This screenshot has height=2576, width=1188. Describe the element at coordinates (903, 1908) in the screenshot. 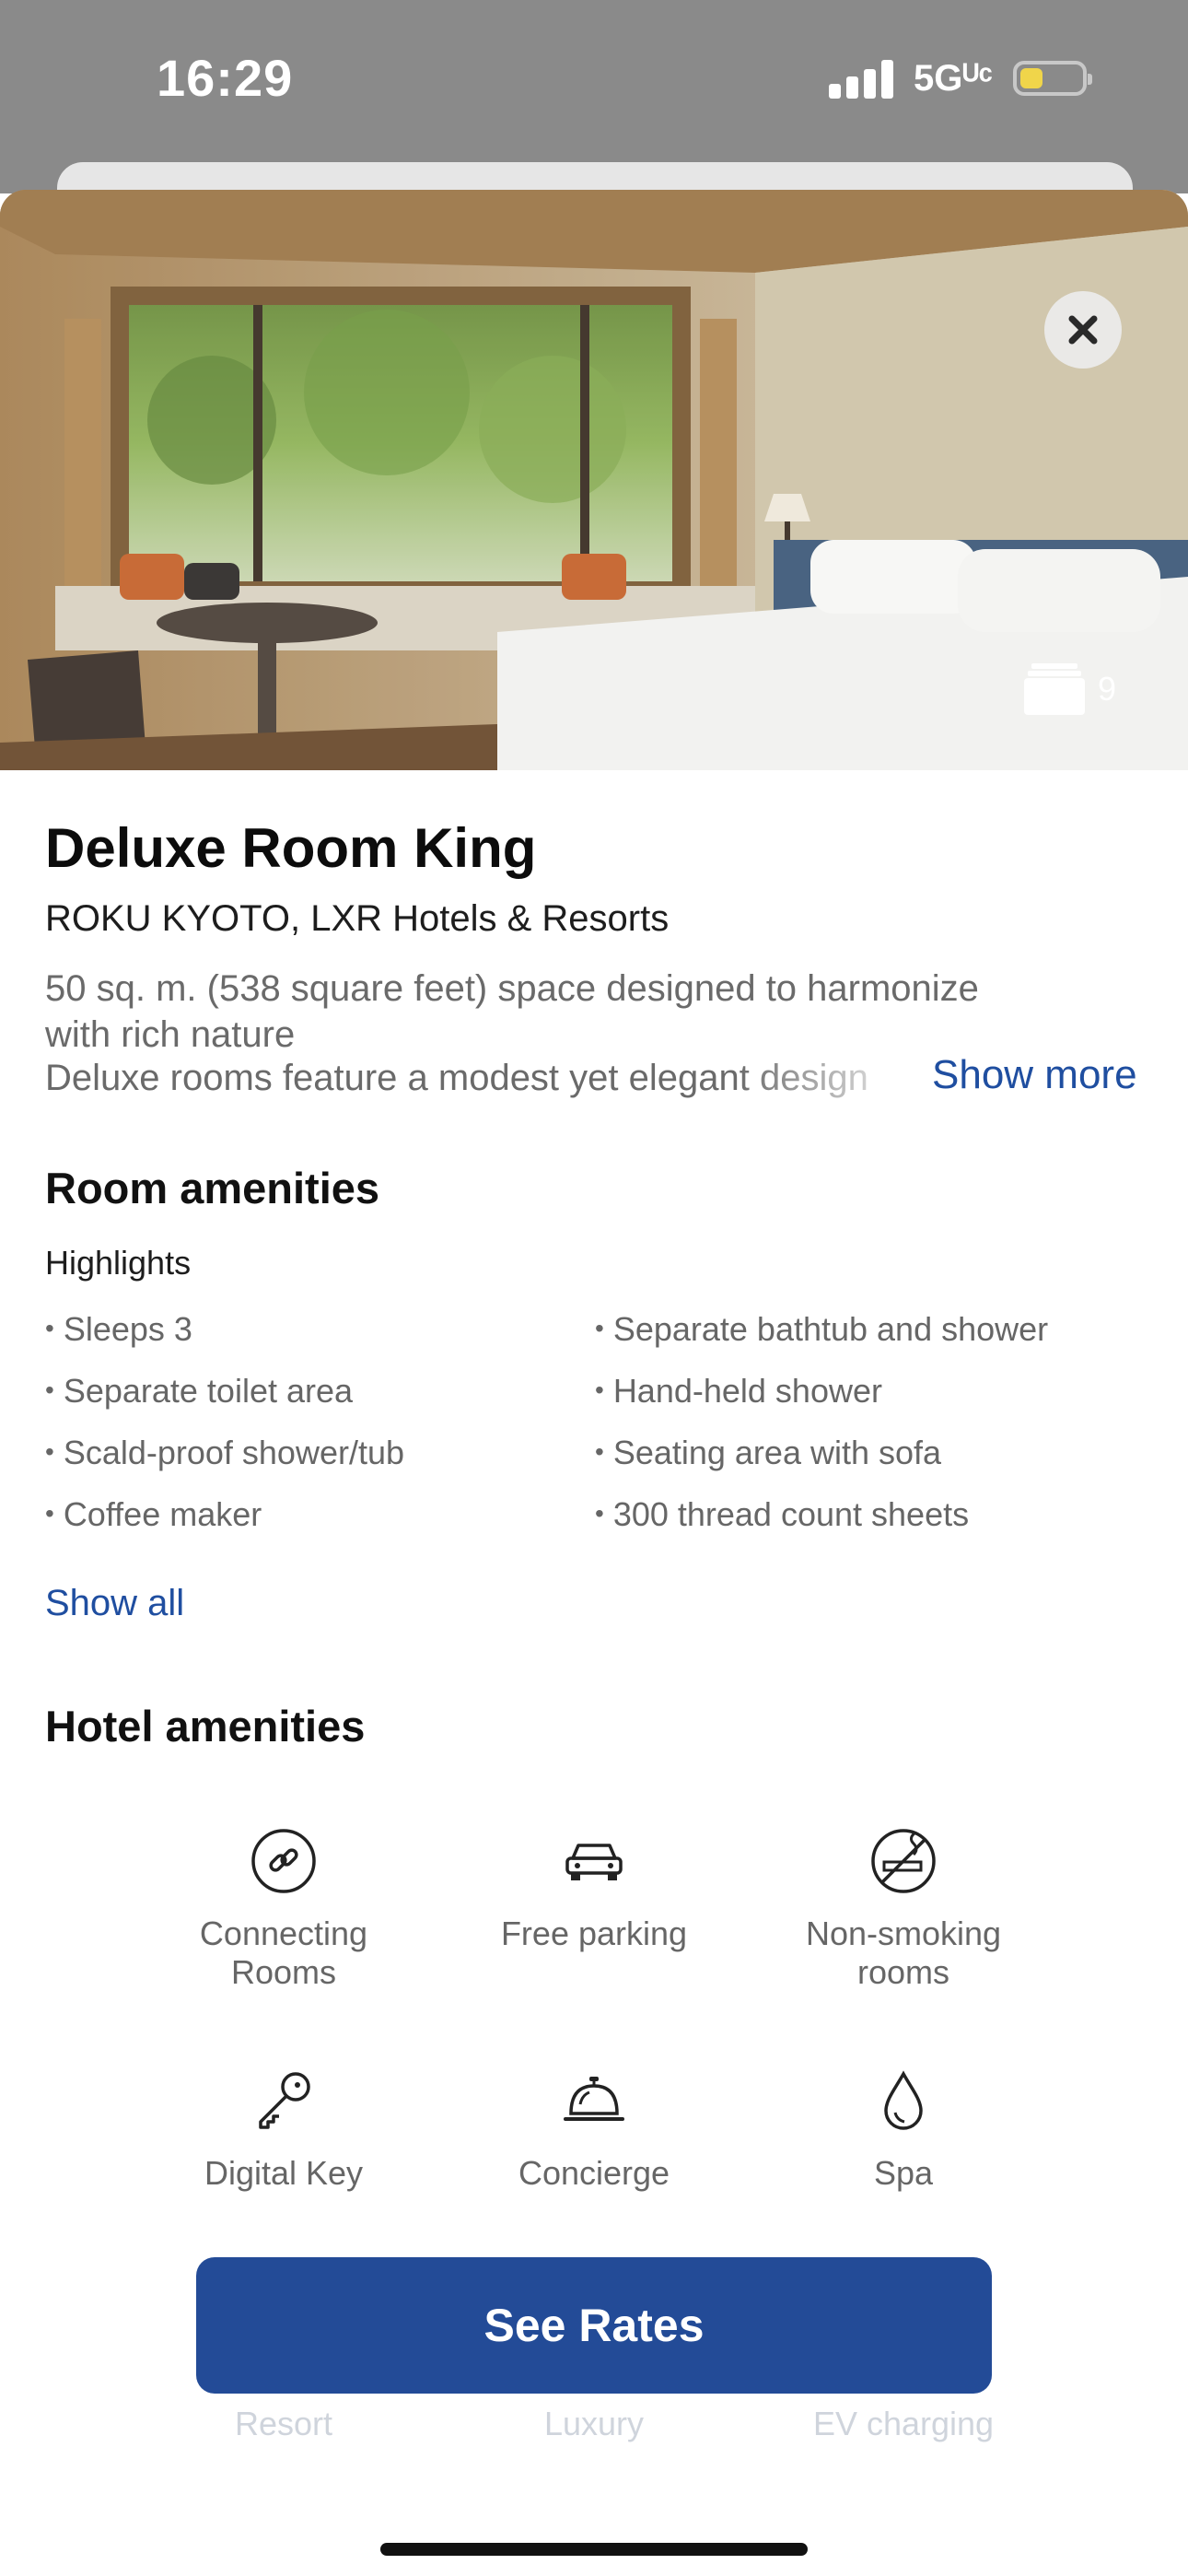

I see `hotel-amenity-non-smoking: Non-smoking rooms` at that location.